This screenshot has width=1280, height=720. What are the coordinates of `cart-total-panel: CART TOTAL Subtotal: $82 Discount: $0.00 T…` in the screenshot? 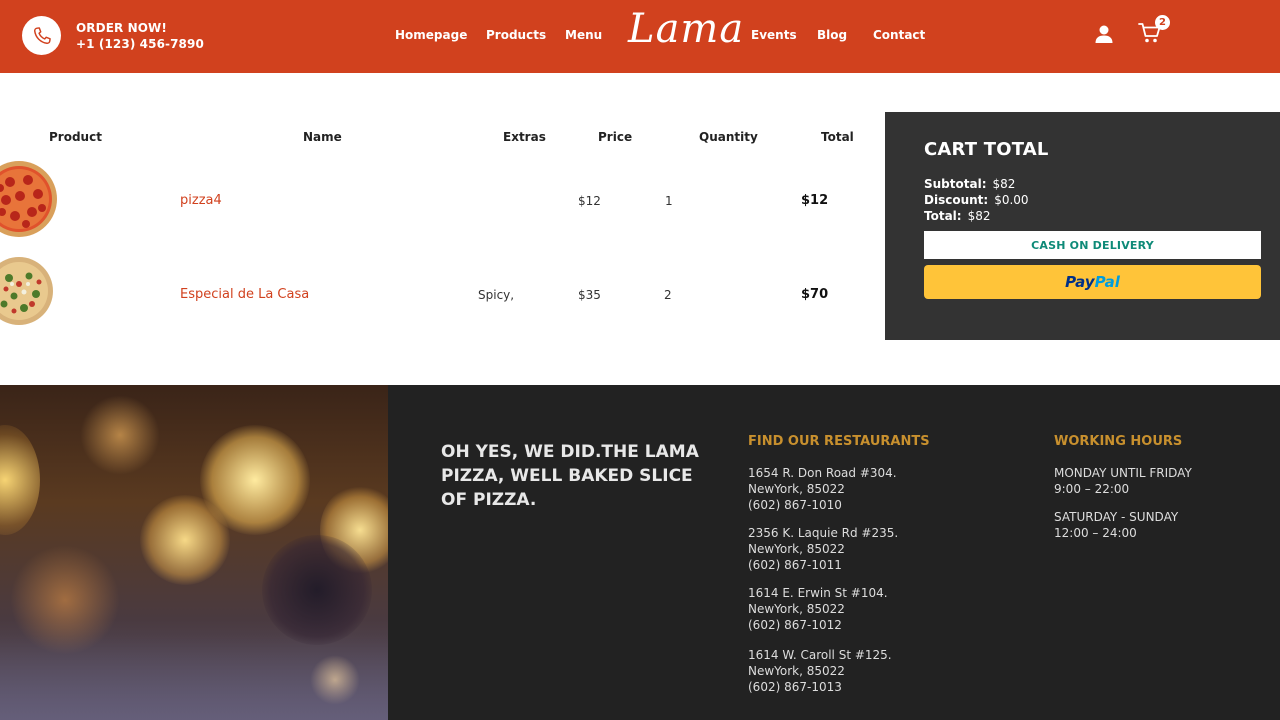 It's located at (1082, 226).